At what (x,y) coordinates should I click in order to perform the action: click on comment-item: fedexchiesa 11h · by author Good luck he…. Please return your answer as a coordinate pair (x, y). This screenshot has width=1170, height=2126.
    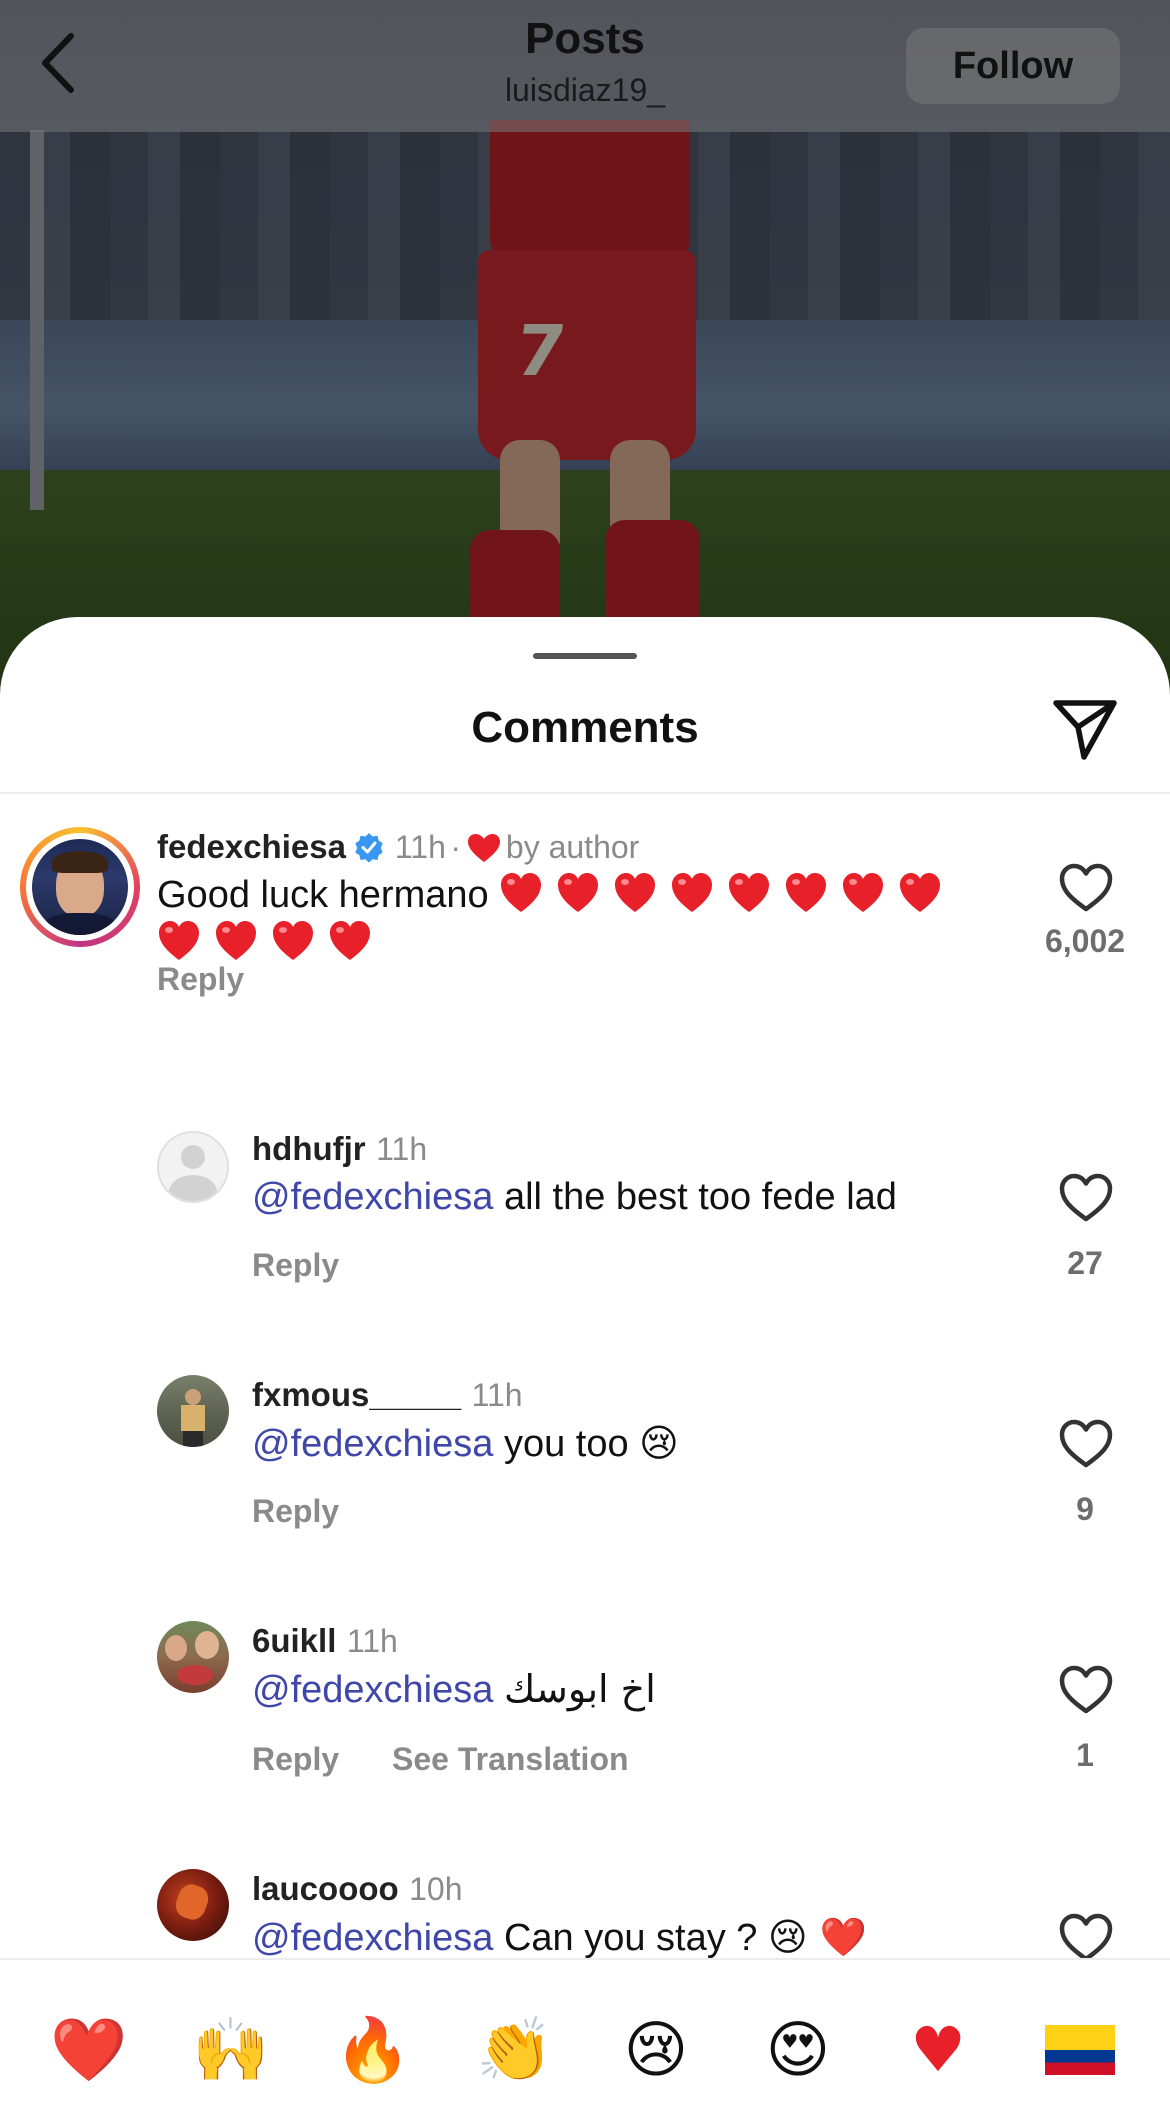
    Looking at the image, I should click on (585, 917).